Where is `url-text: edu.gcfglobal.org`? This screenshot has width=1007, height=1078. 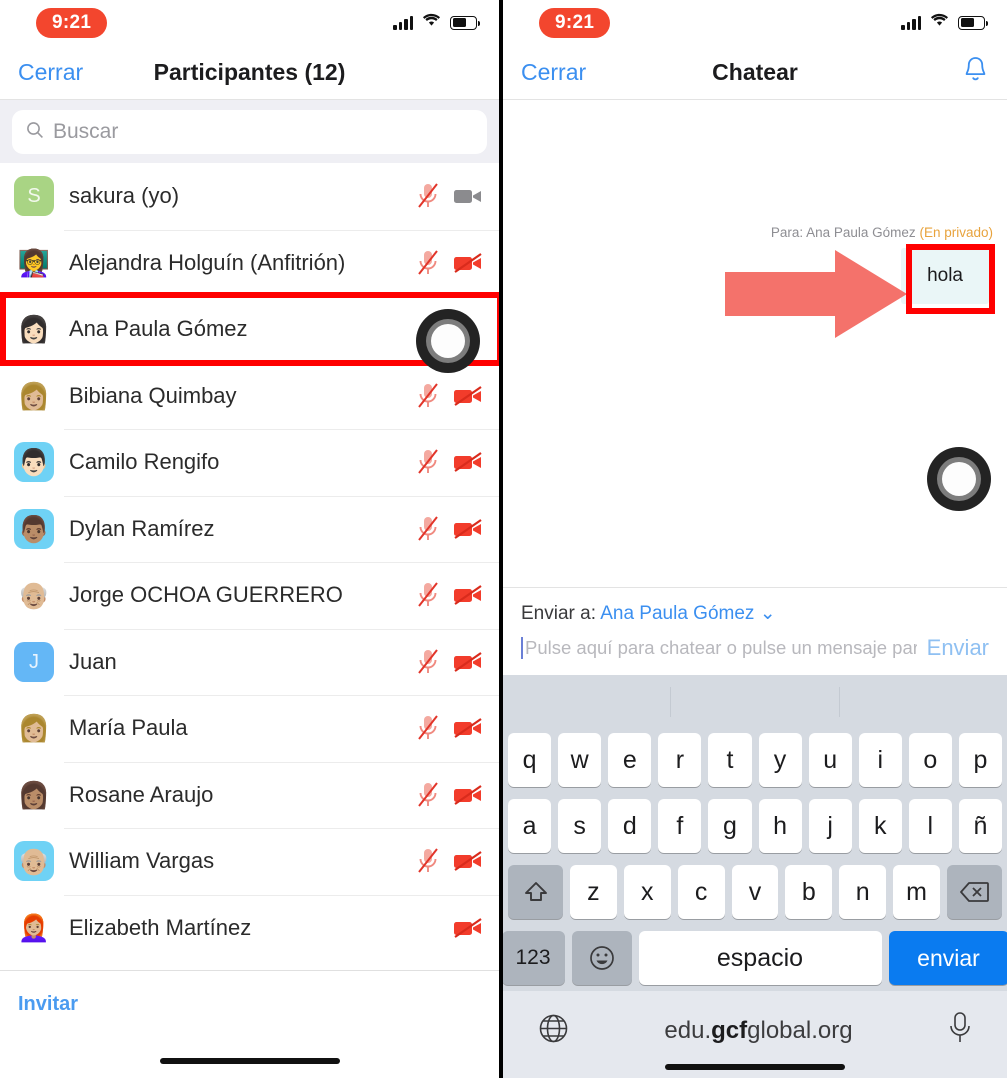
url-text: edu.gcfglobal.org is located at coordinates (758, 1031).